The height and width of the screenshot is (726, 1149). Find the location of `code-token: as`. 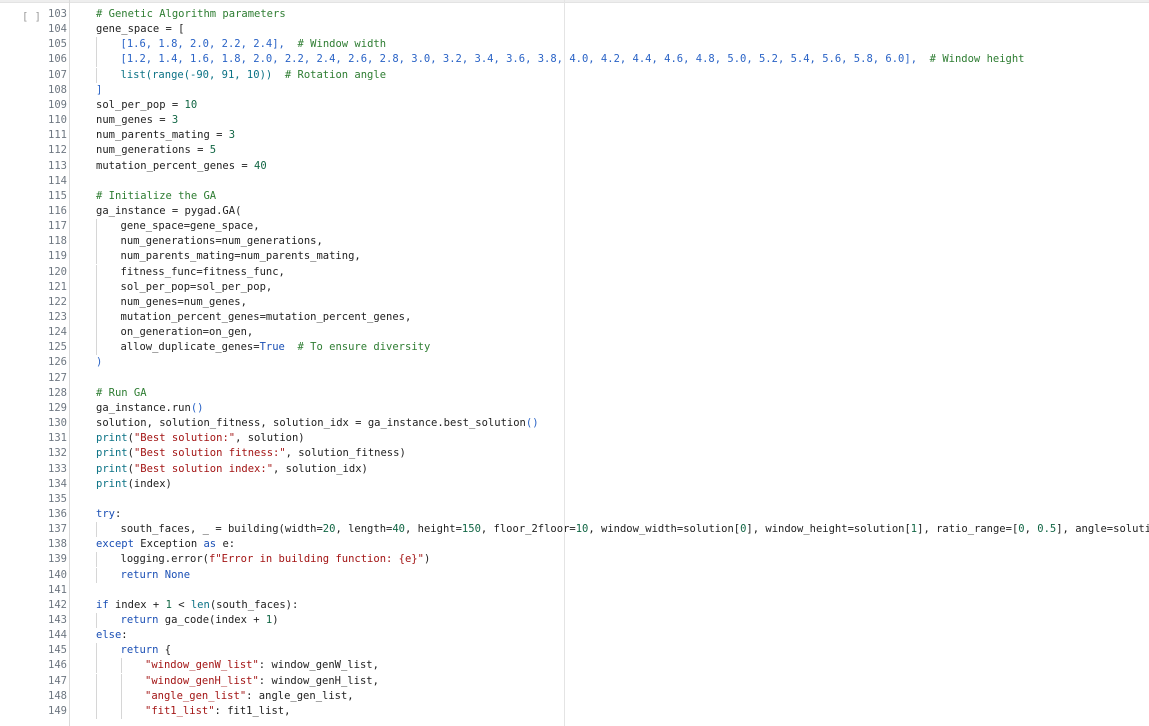

code-token: as is located at coordinates (210, 544).